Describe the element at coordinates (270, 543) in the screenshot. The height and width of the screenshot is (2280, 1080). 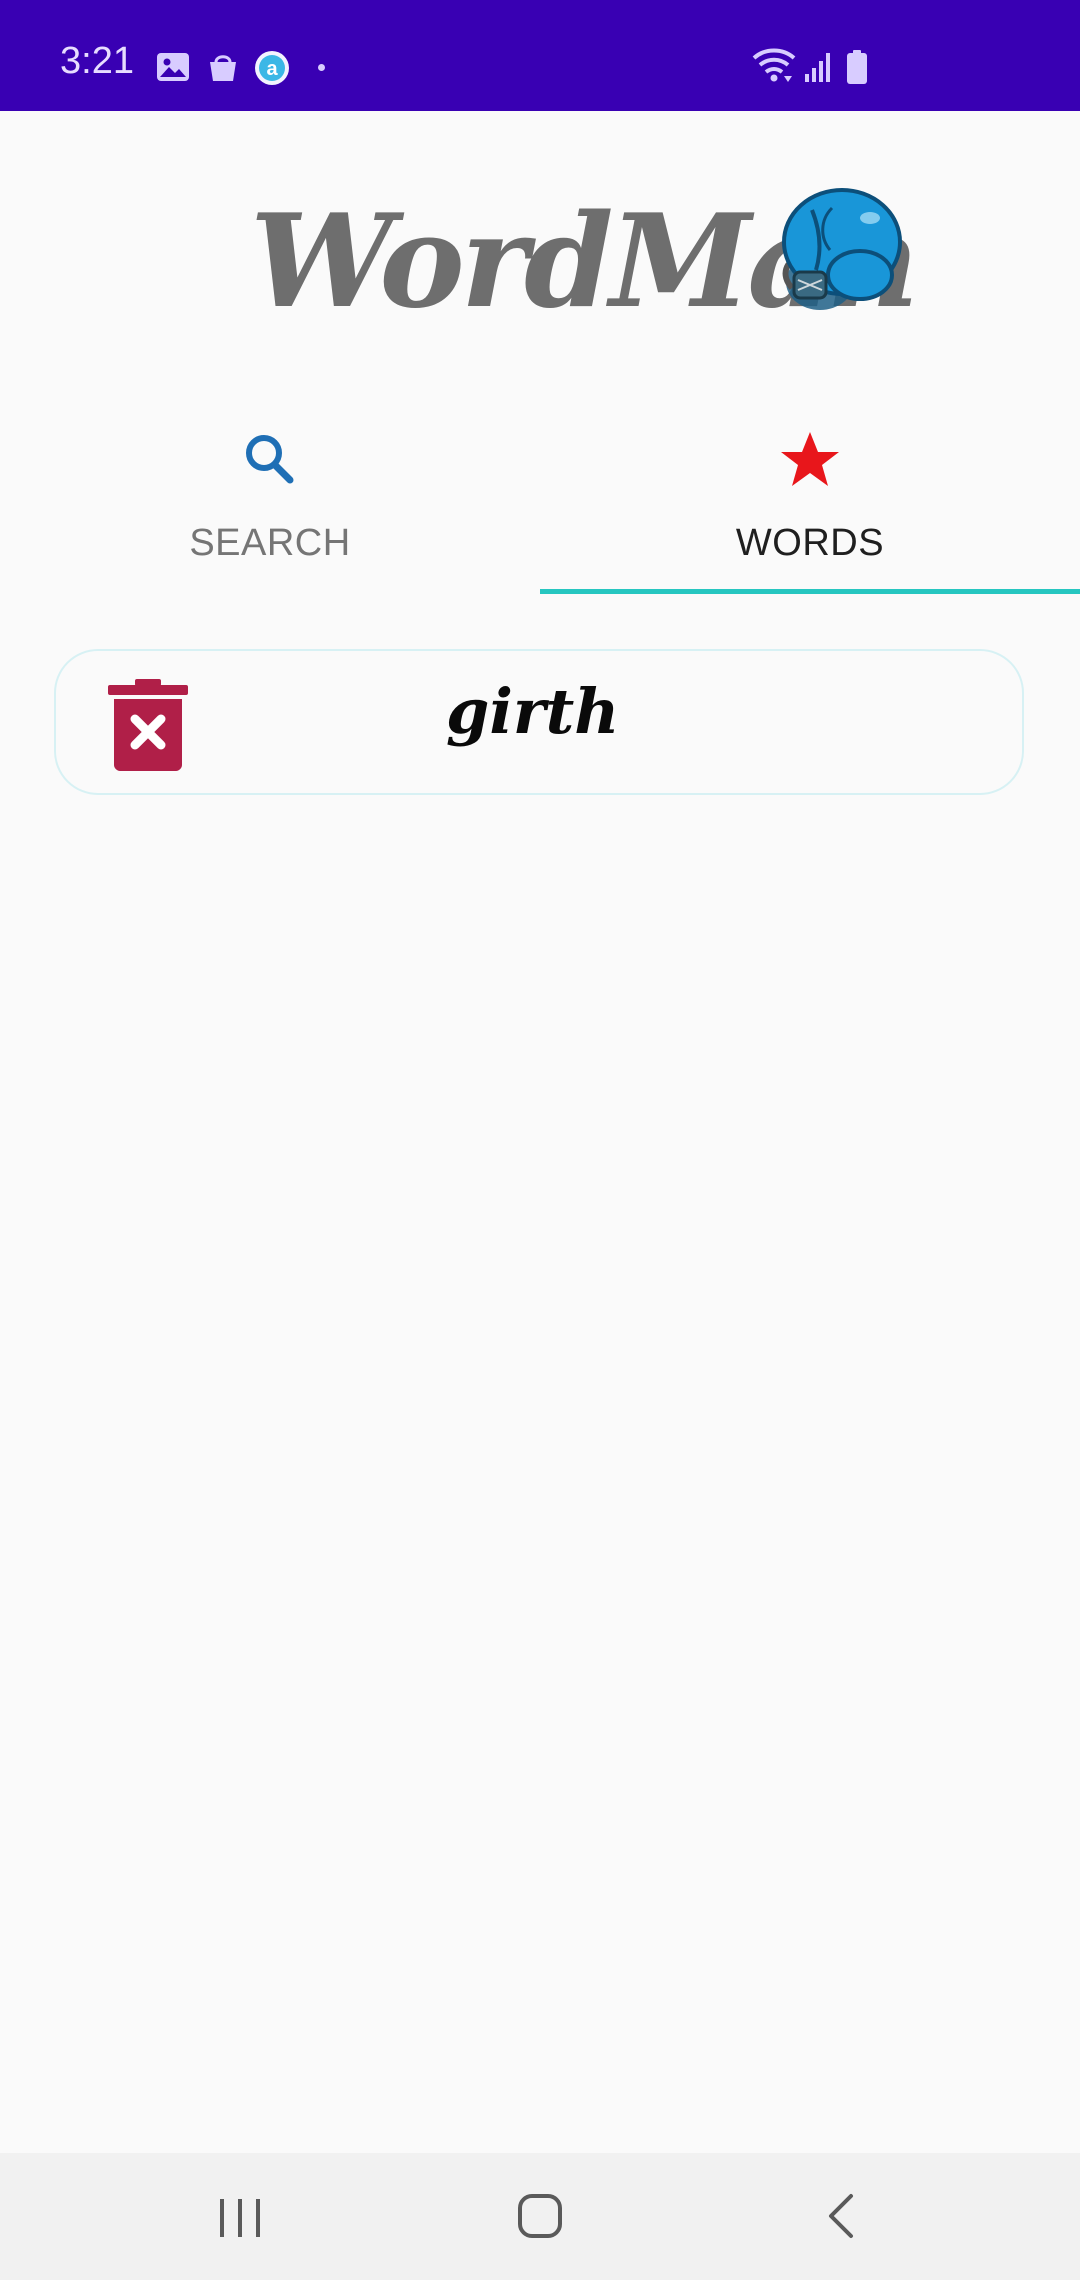
I see `tab-search-label: SEARCH` at that location.